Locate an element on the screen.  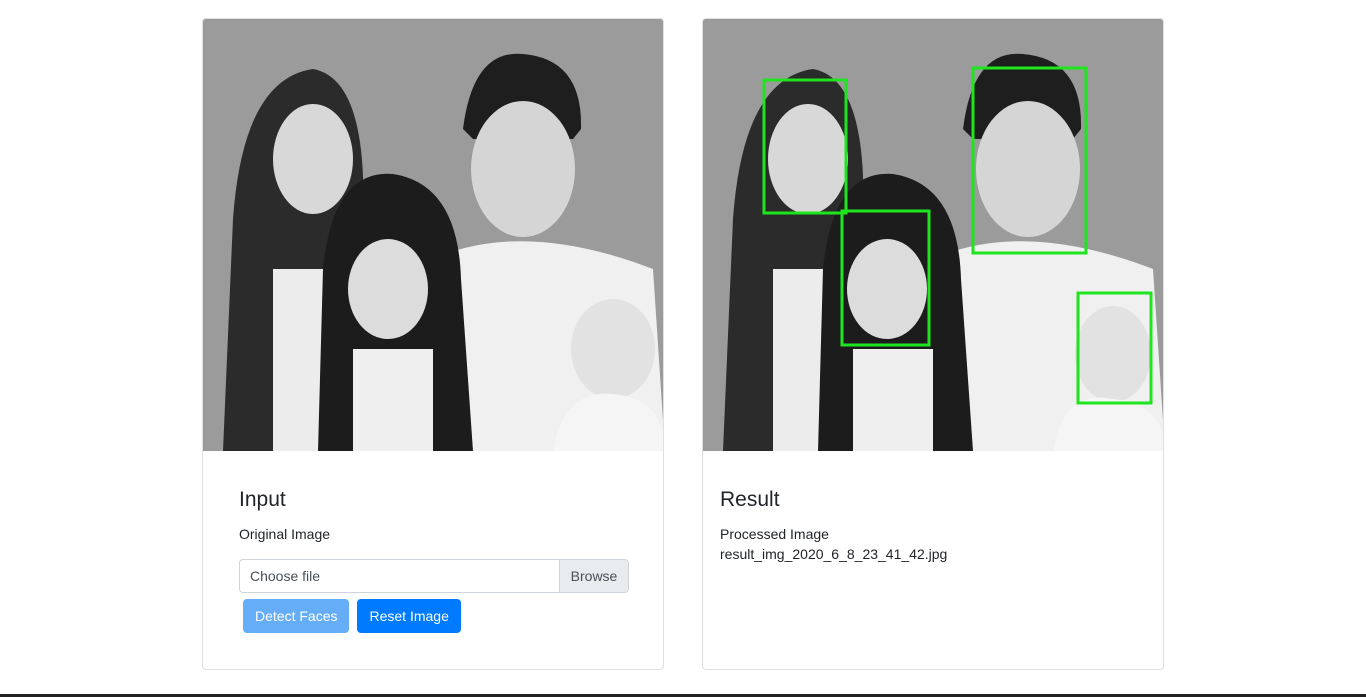
input-title: Input is located at coordinates (262, 499).